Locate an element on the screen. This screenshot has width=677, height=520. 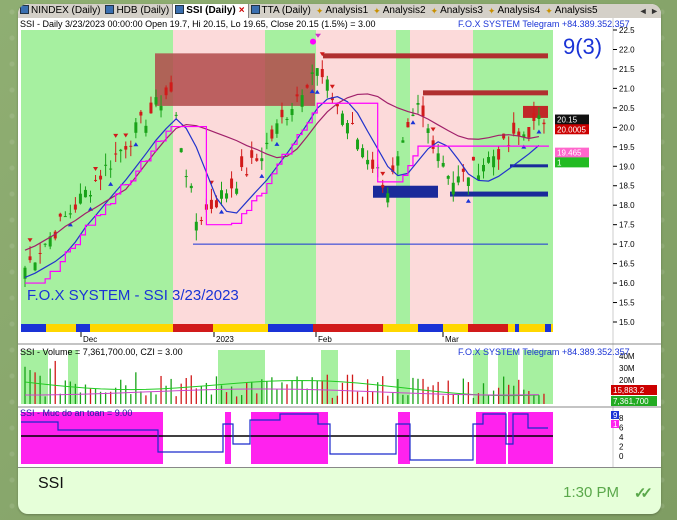
y-tick-label: 16.0 is located at coordinates (627, 283).